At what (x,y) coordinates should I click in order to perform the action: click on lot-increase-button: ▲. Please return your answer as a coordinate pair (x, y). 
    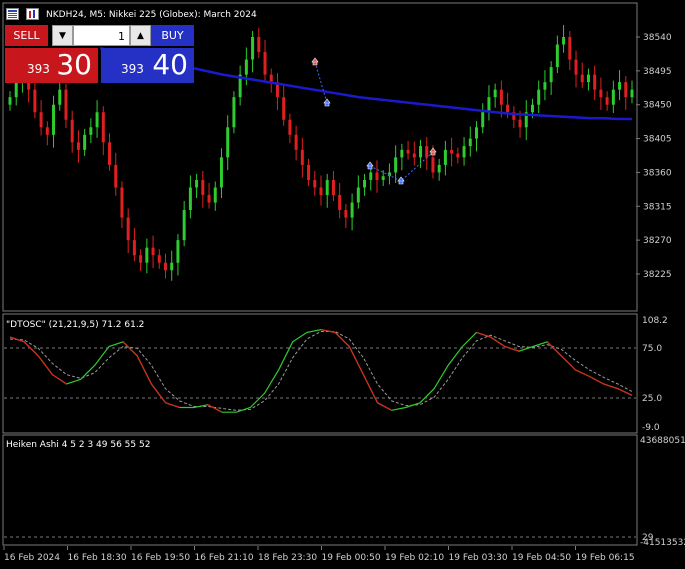
    Looking at the image, I should click on (140, 35).